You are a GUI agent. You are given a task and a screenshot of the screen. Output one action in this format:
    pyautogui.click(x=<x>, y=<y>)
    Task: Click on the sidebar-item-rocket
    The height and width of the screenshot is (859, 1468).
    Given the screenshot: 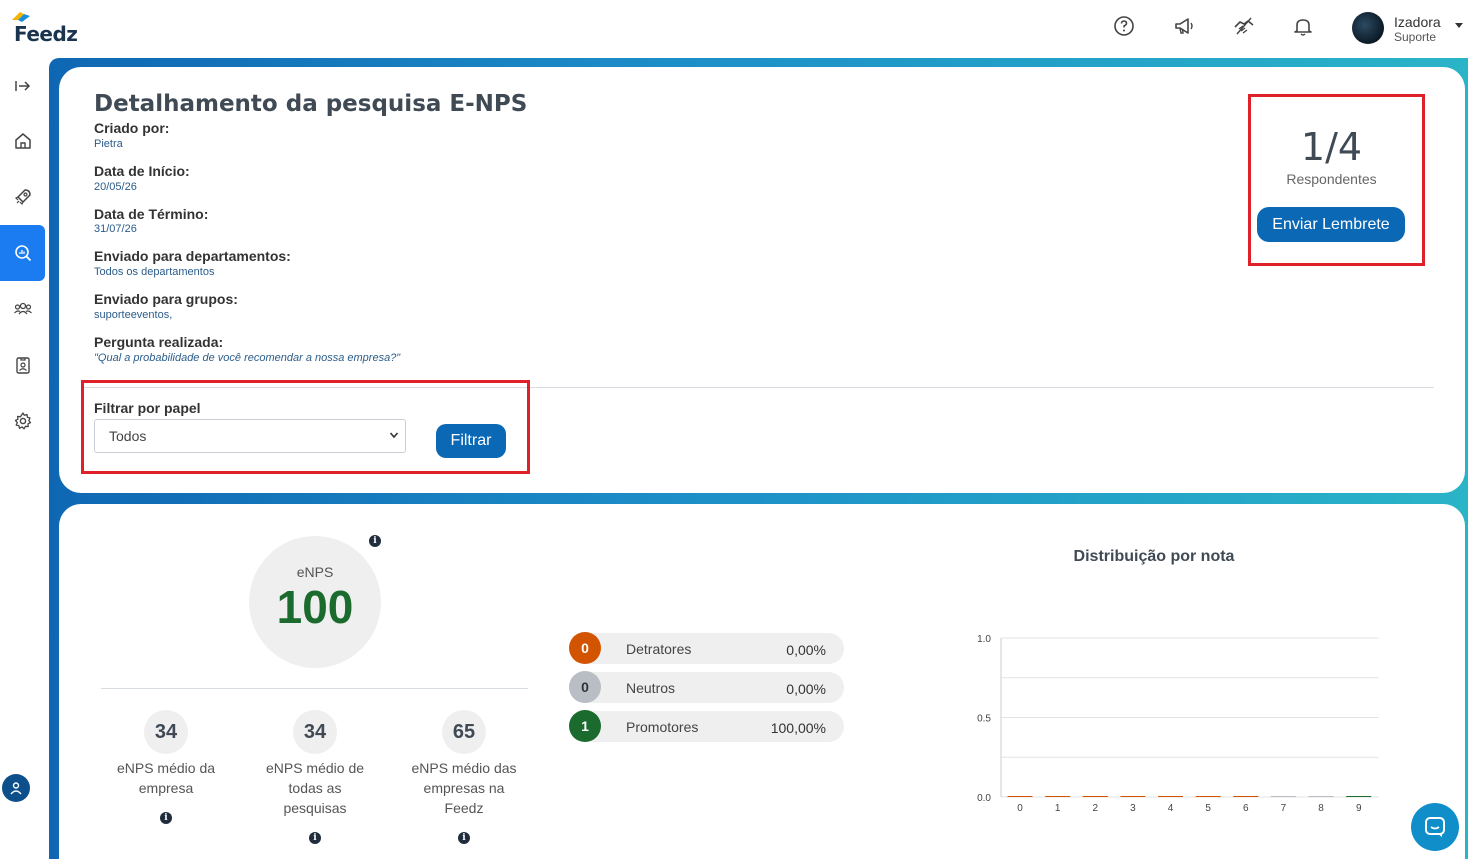 What is the action you would take?
    pyautogui.click(x=22, y=197)
    